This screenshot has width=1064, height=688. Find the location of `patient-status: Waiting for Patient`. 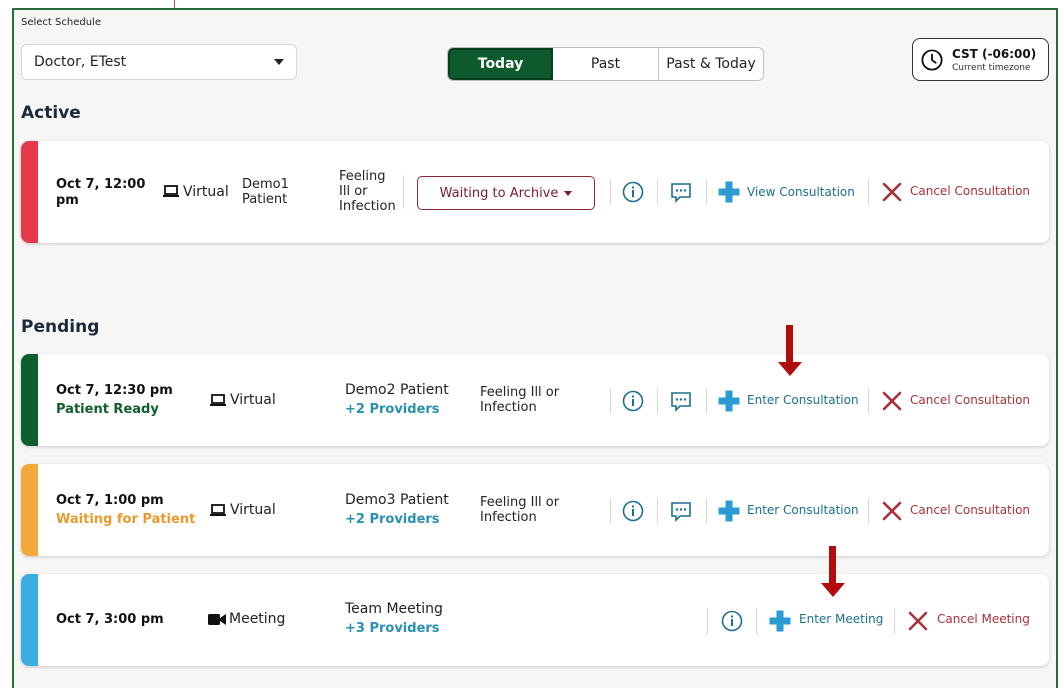

patient-status: Waiting for Patient is located at coordinates (126, 519).